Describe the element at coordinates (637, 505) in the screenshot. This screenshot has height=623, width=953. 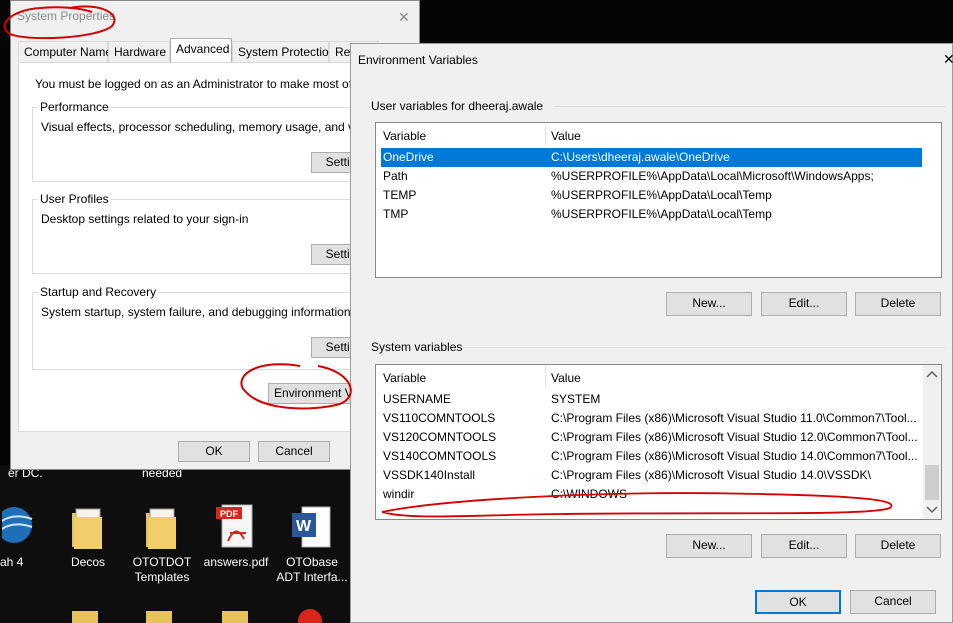
I see `annotation-underline-windir` at that location.